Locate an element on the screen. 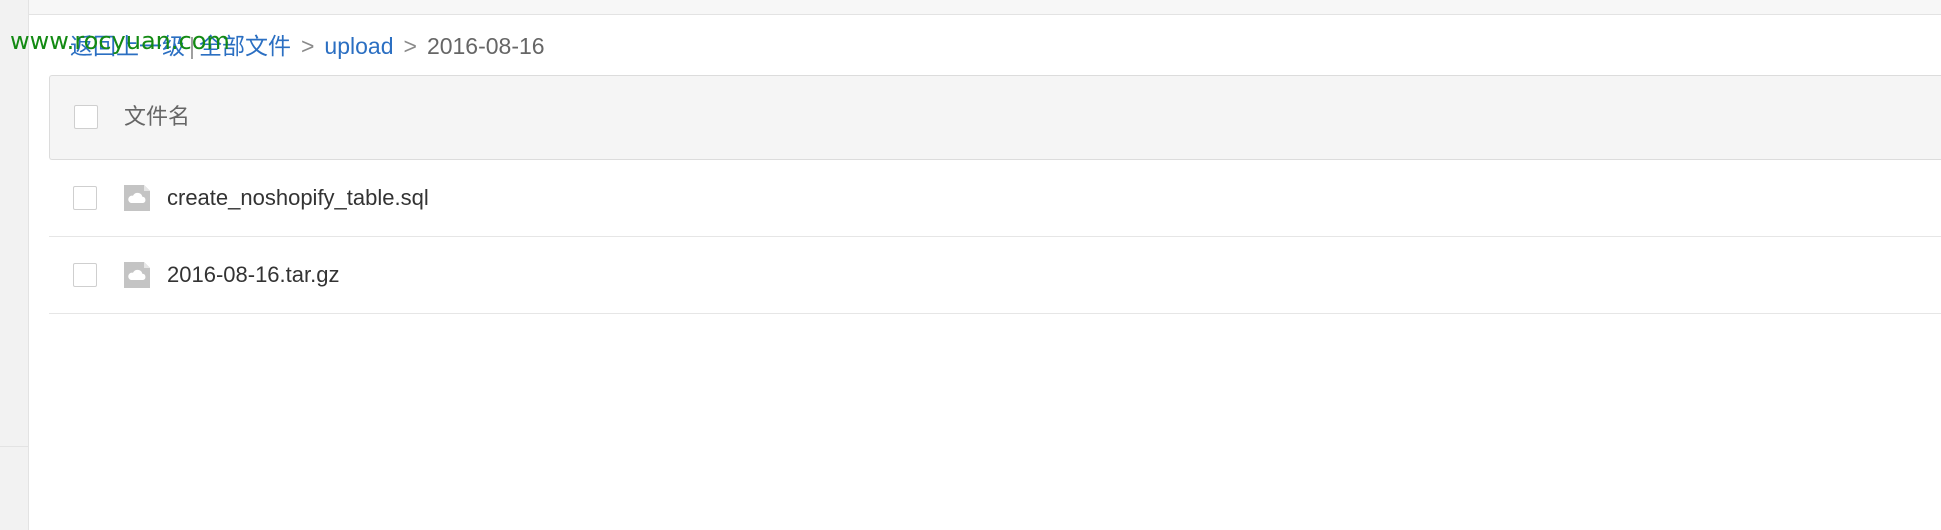 The image size is (1941, 530). table-row: create_noshopify_table.sql is located at coordinates (995, 198).